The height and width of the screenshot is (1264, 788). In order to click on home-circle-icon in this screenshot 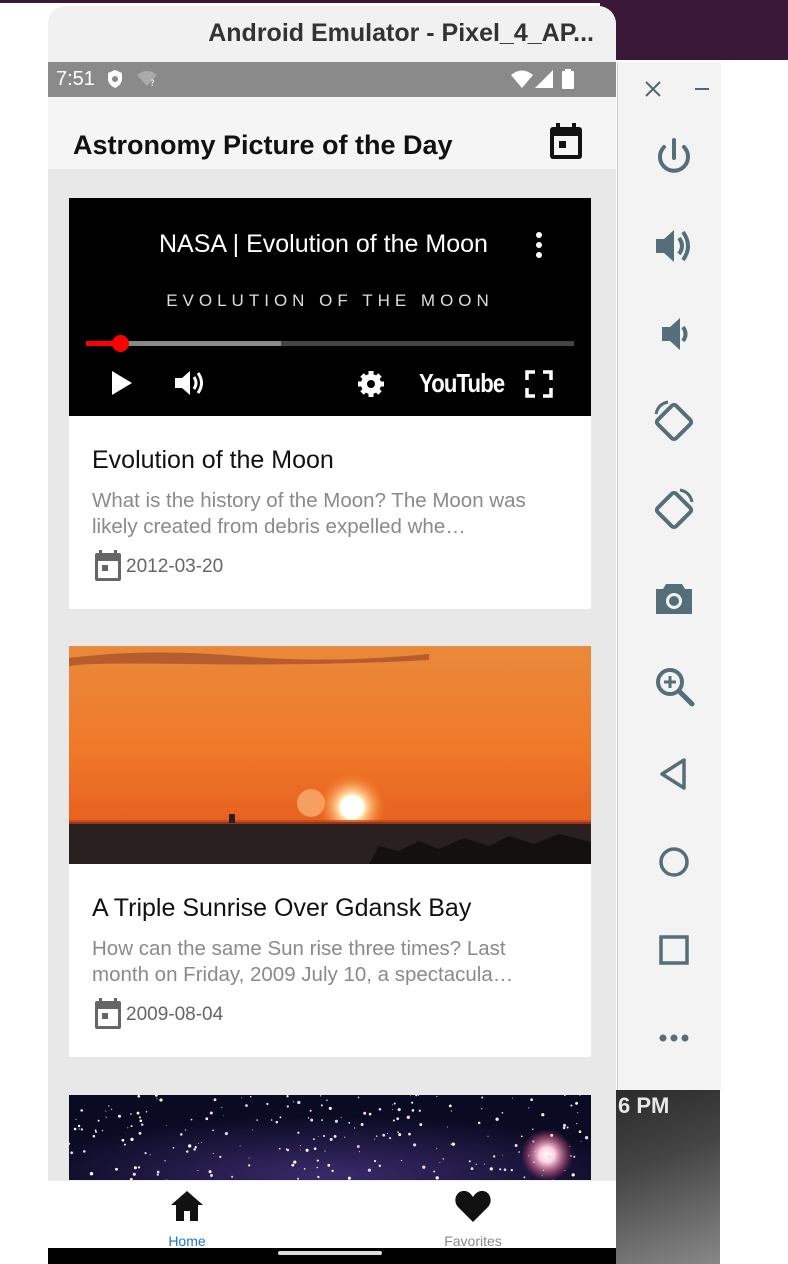, I will do `click(674, 862)`.